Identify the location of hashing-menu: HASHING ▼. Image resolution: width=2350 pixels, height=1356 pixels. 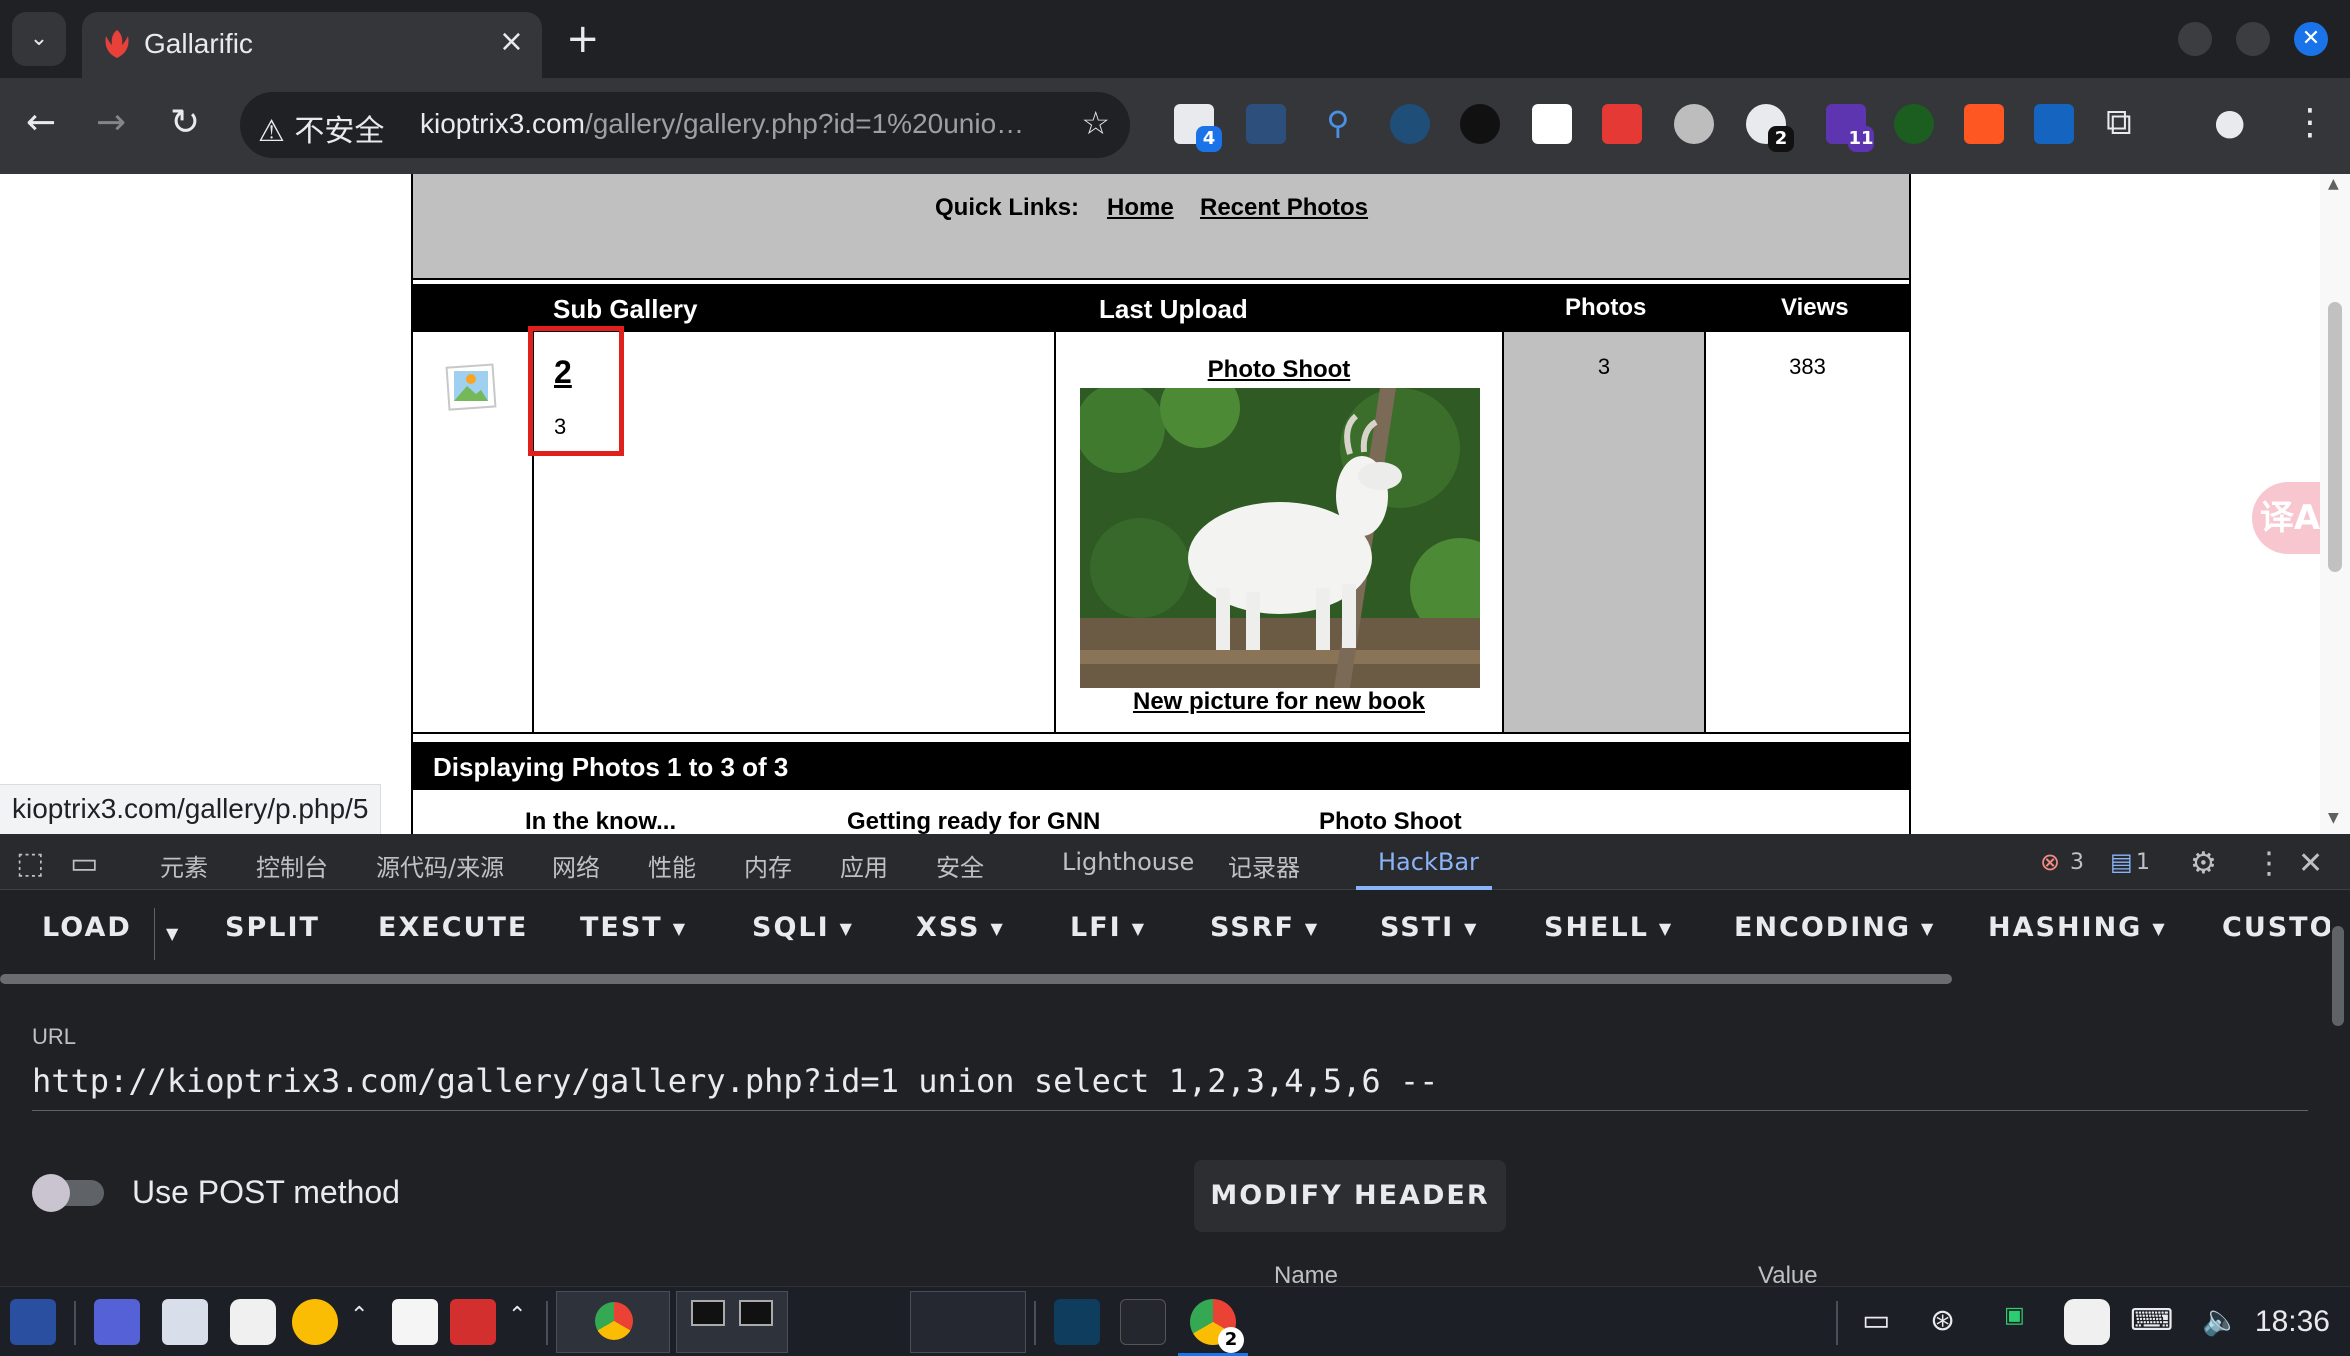
(2077, 927).